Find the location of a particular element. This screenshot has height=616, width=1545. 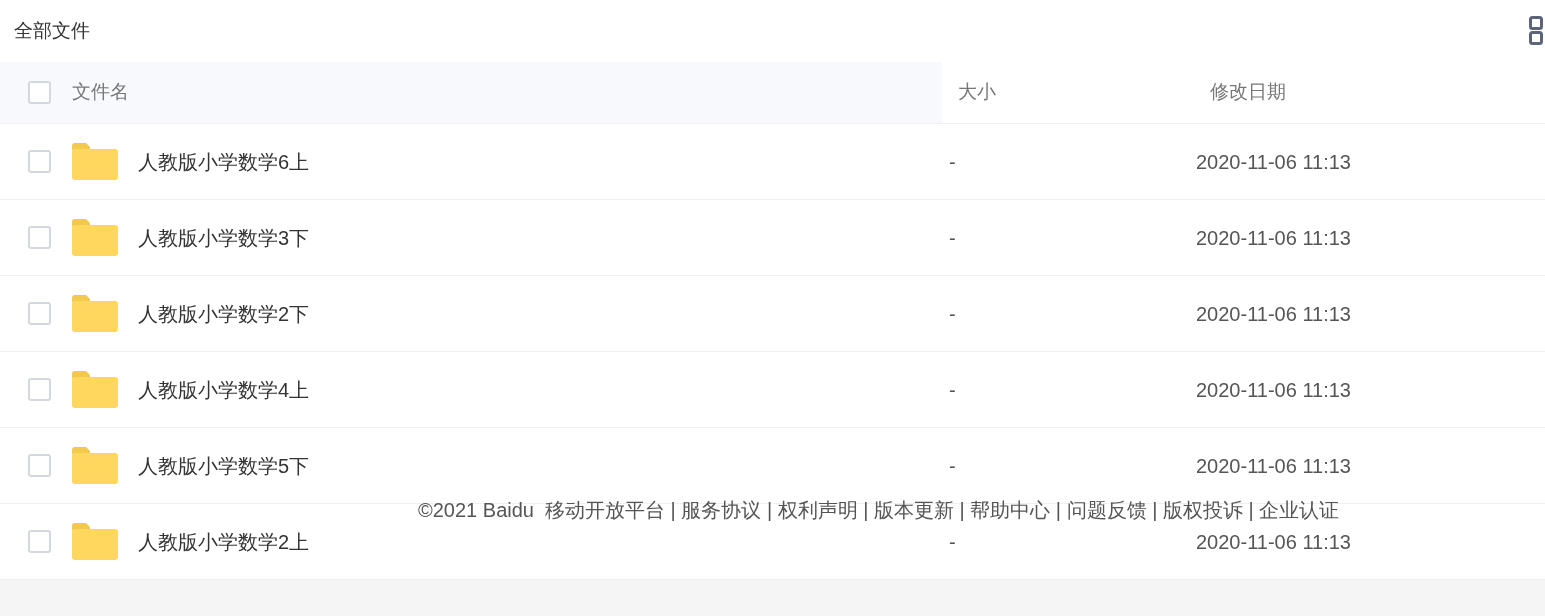

file-name: 人教版小学数学2下 is located at coordinates (543, 313).